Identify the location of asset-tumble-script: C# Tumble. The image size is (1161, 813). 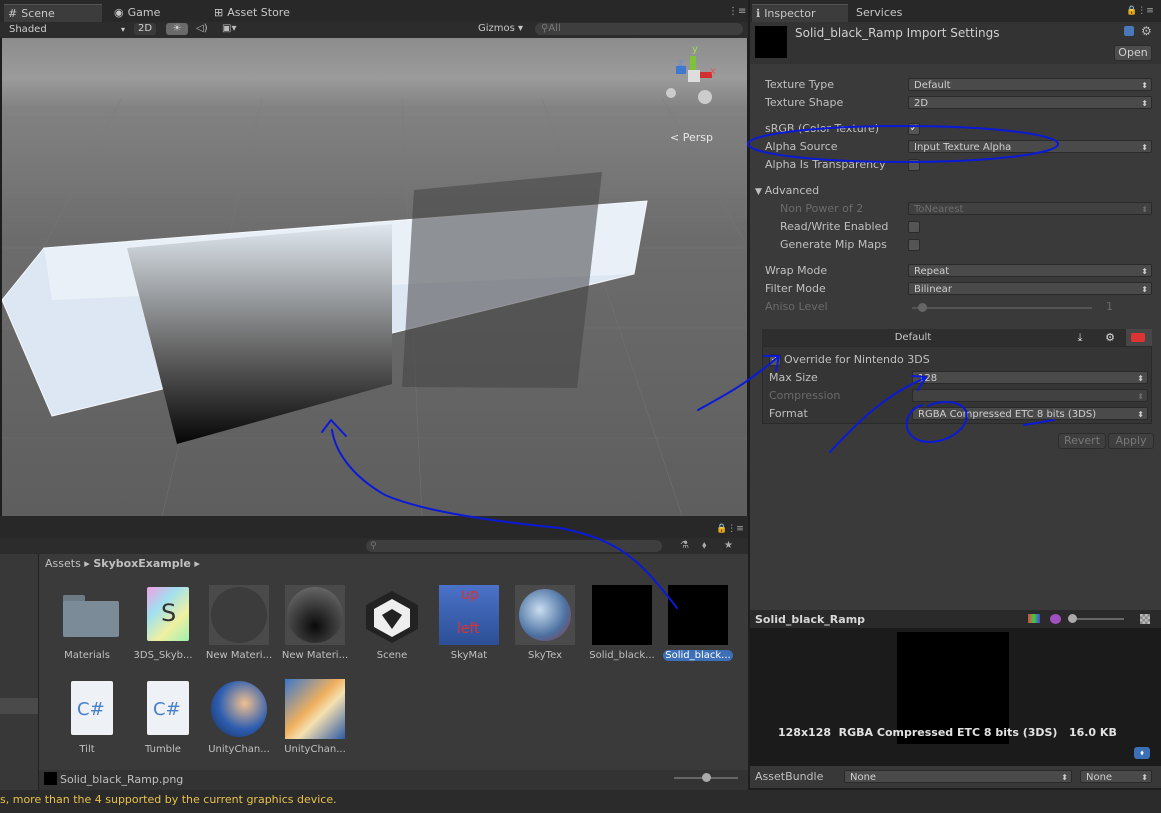
(163, 717).